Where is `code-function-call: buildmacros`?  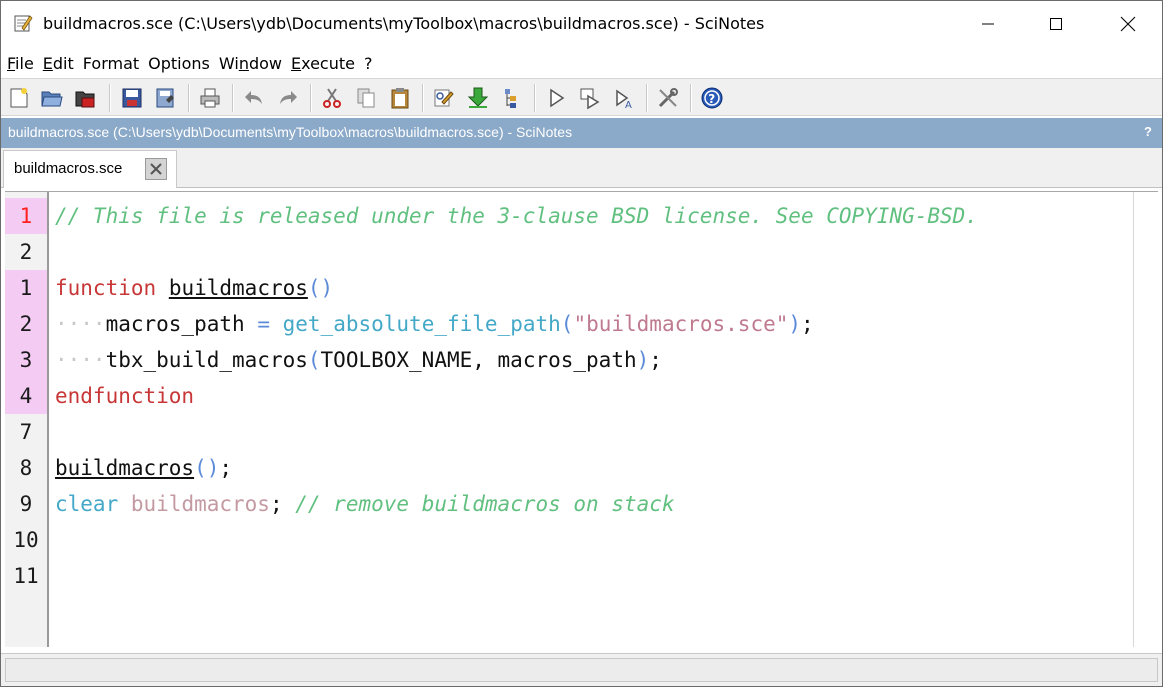 code-function-call: buildmacros is located at coordinates (125, 468).